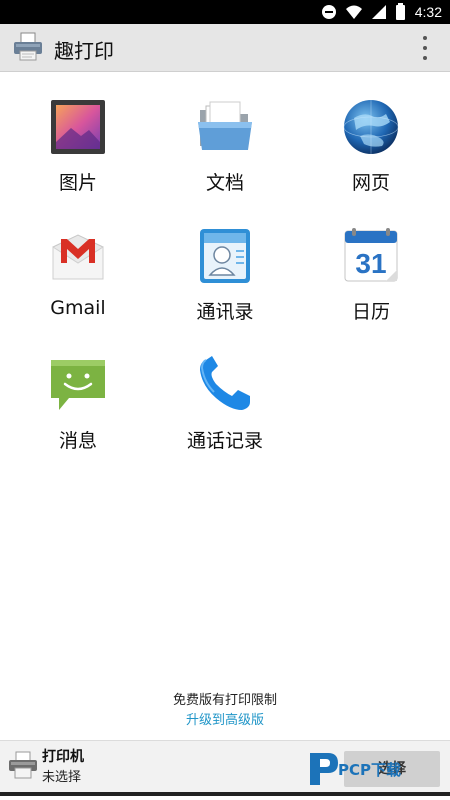  I want to click on battery-icon, so click(400, 11).